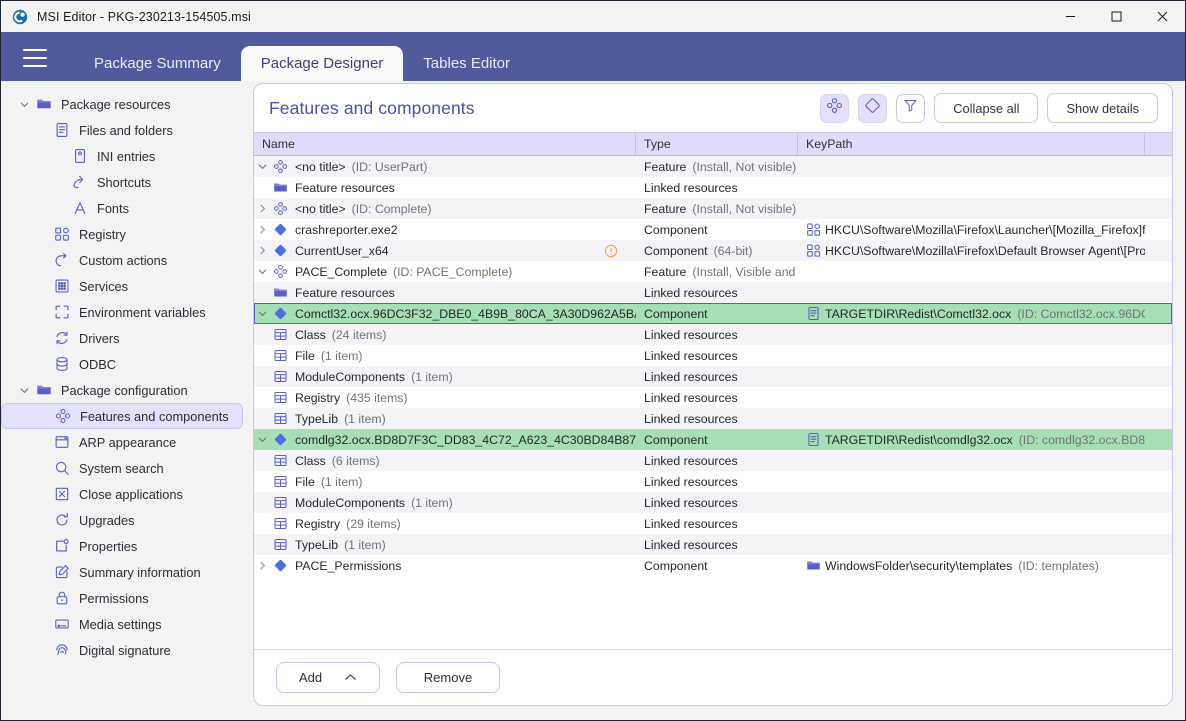  Describe the element at coordinates (1070, 16) in the screenshot. I see `minimize-button` at that location.